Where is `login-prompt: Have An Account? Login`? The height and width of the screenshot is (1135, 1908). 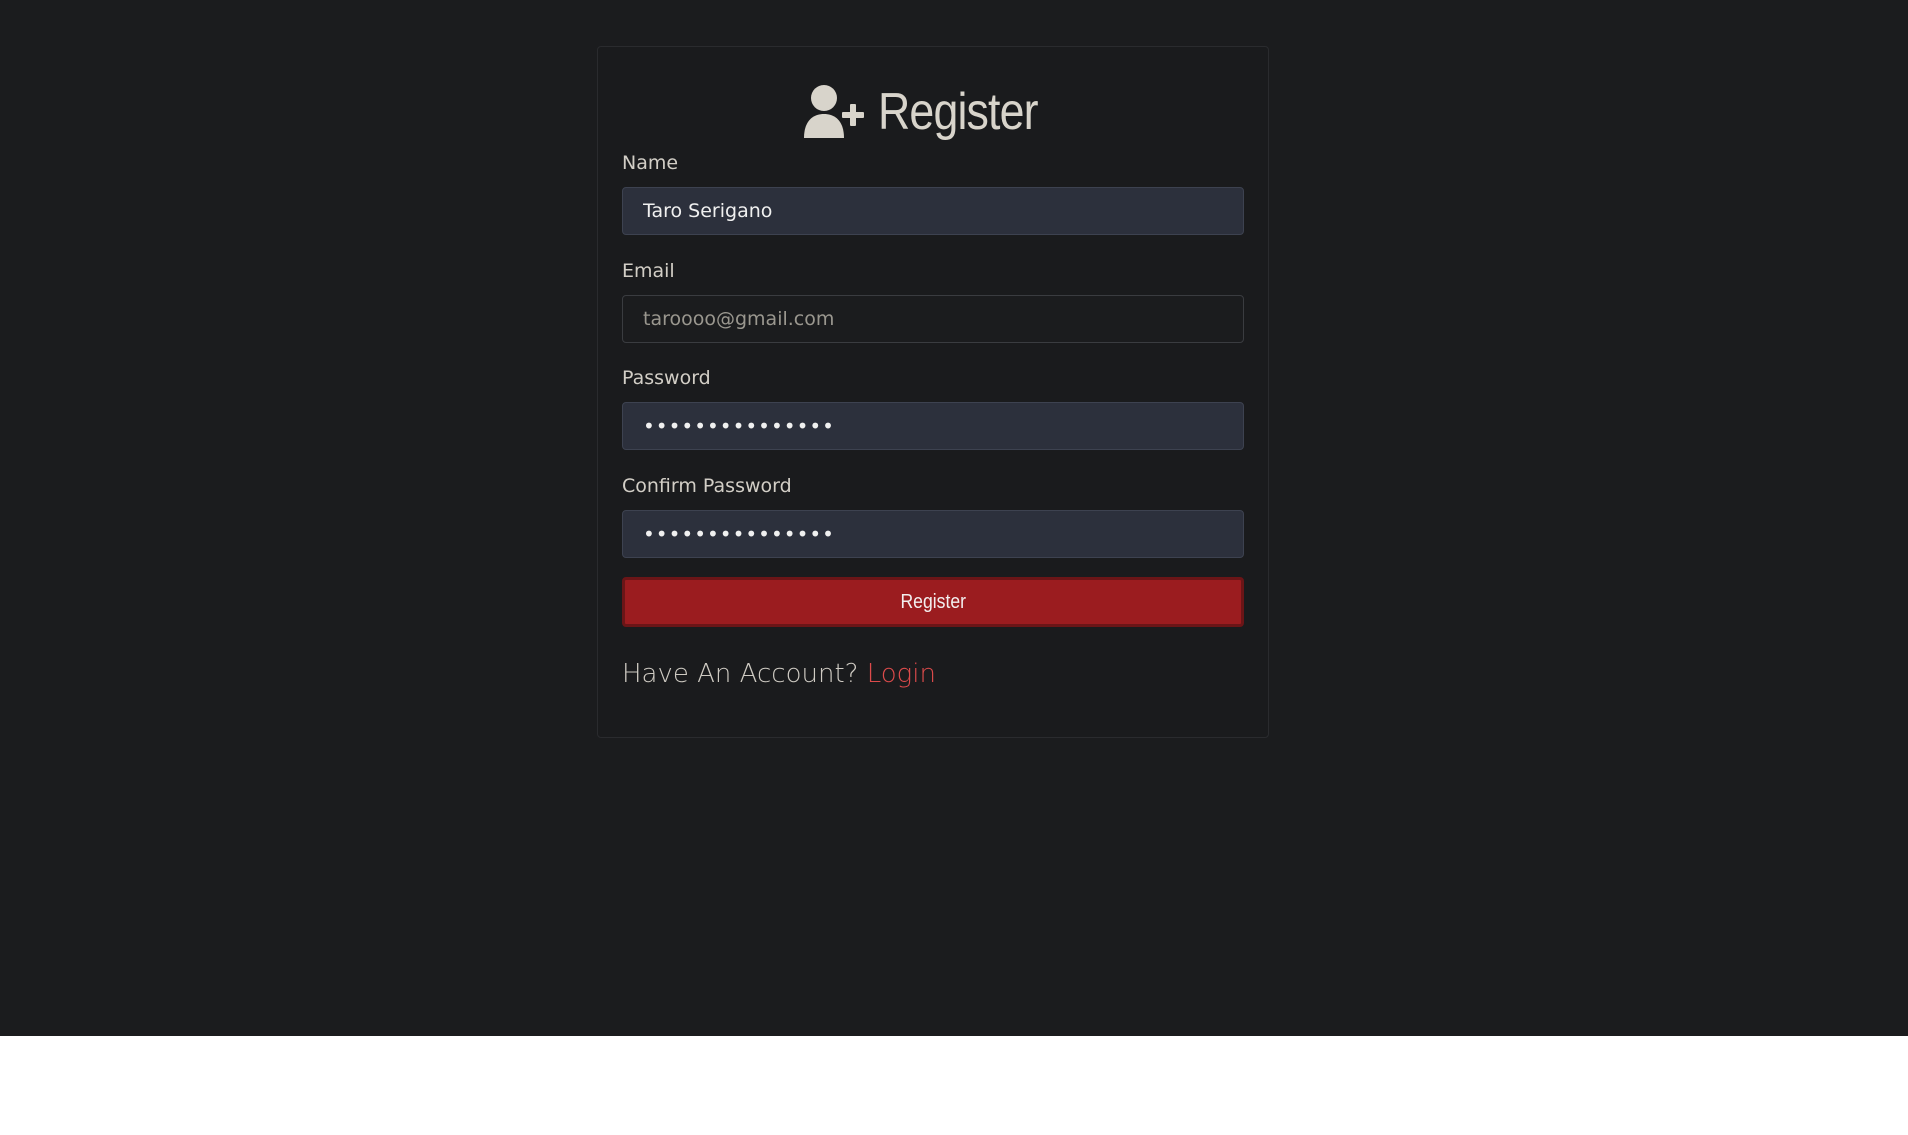 login-prompt: Have An Account? Login is located at coordinates (779, 674).